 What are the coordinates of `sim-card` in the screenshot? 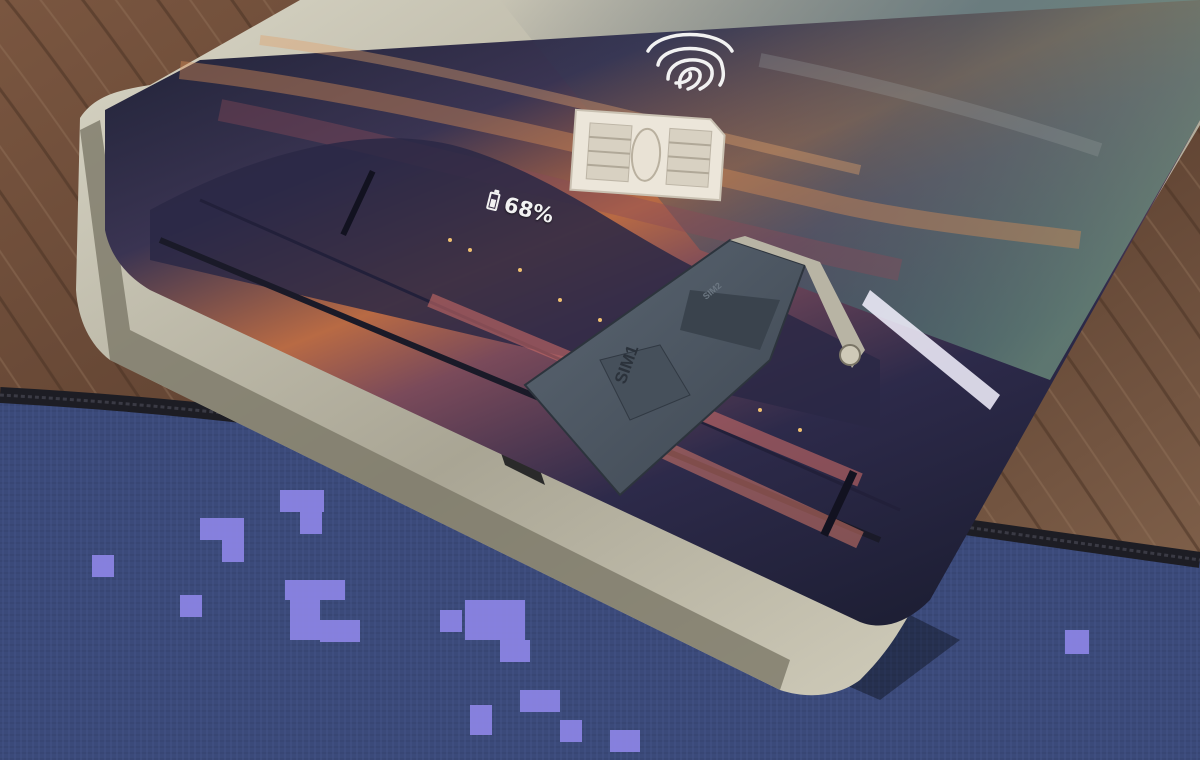 It's located at (647, 155).